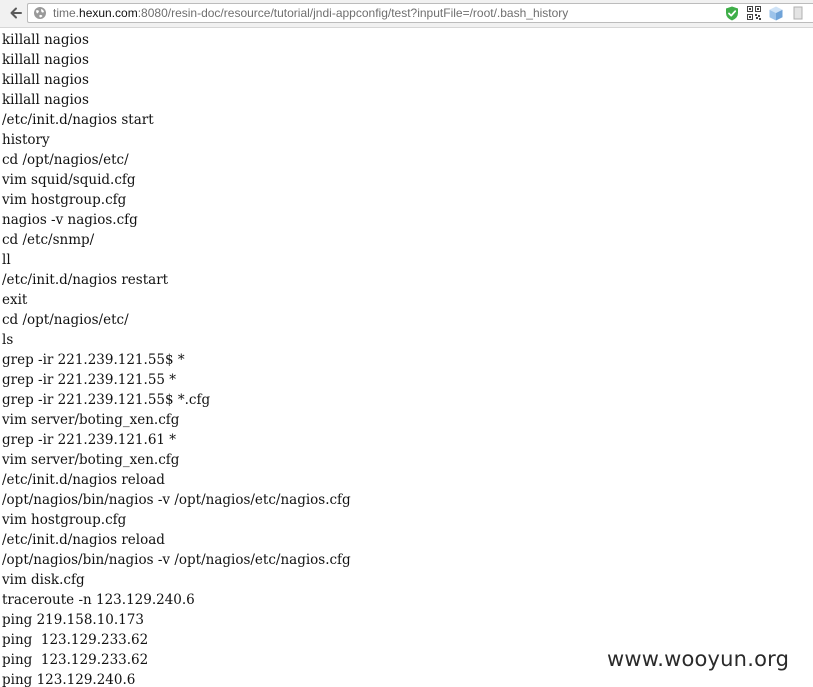  Describe the element at coordinates (78, 120) in the screenshot. I see `history-line: /etc/init.d/nagios start` at that location.